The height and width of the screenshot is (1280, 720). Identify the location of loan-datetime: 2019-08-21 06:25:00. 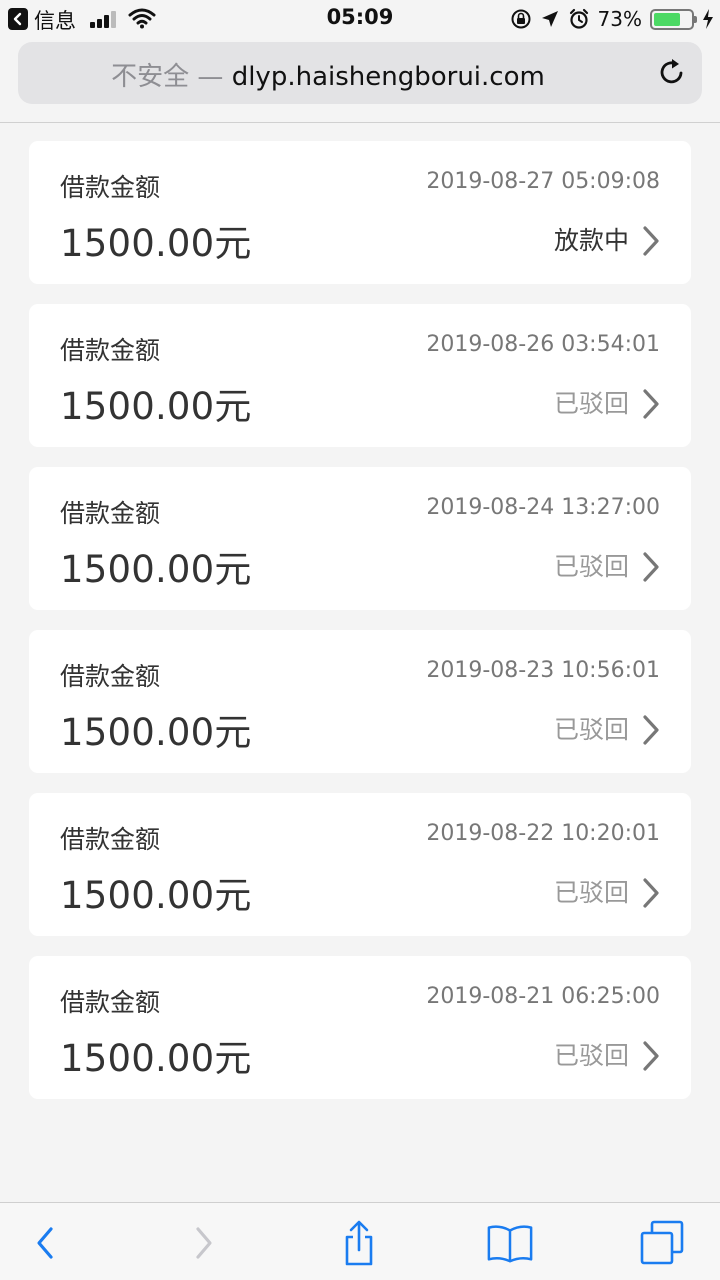
(543, 996).